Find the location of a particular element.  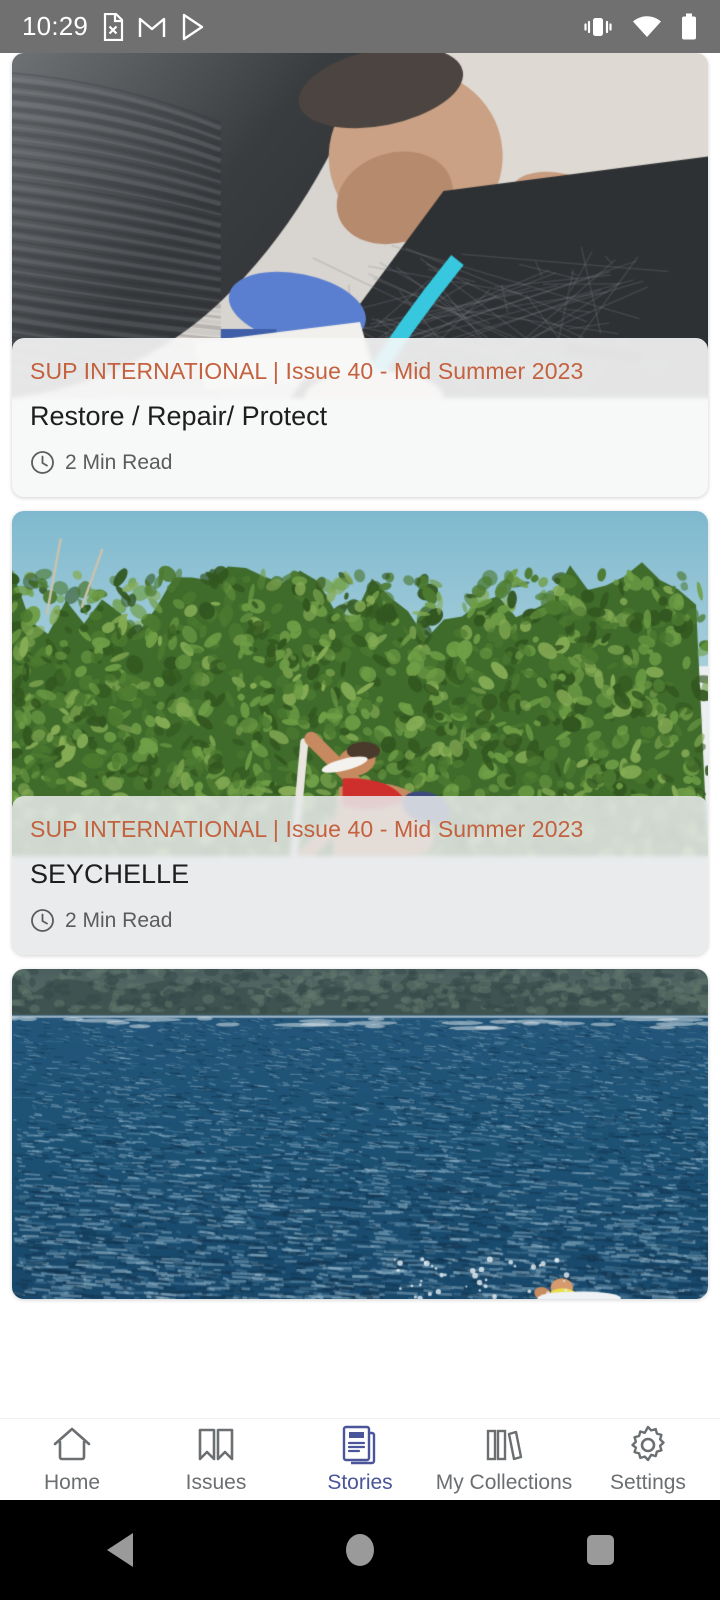

nav-item-home: Home is located at coordinates (72, 1460).